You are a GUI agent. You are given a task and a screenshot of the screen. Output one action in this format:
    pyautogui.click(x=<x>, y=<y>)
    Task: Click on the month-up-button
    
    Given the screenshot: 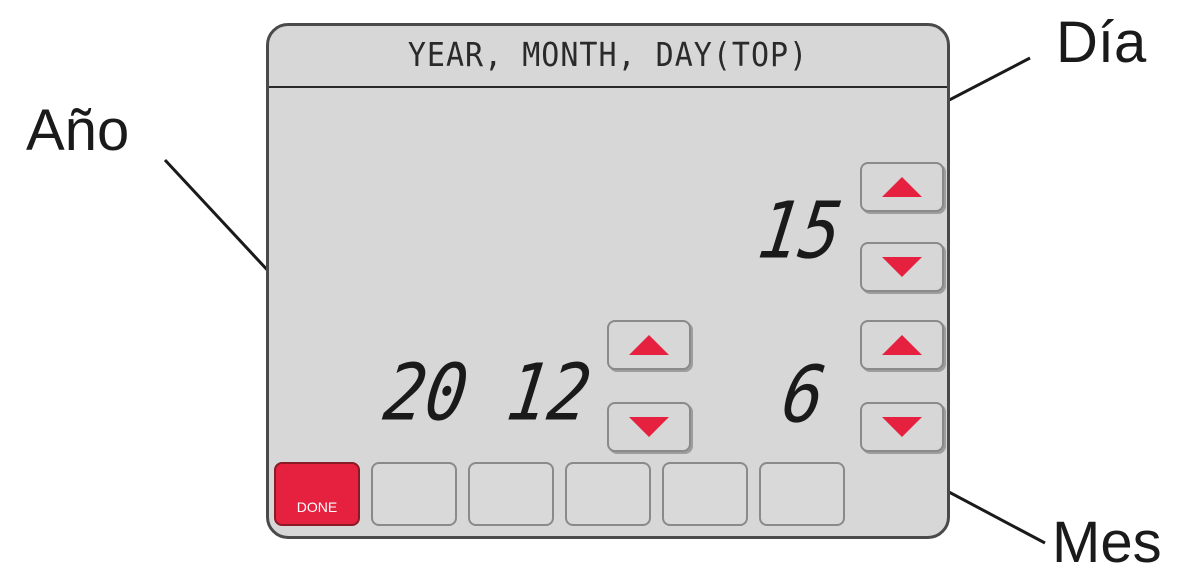 What is the action you would take?
    pyautogui.click(x=902, y=345)
    